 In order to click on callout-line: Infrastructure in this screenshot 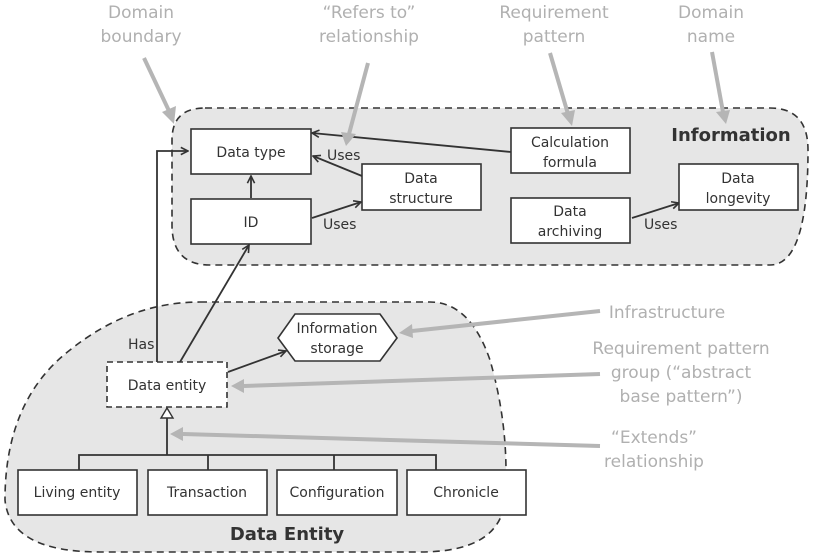, I will do `click(667, 313)`.